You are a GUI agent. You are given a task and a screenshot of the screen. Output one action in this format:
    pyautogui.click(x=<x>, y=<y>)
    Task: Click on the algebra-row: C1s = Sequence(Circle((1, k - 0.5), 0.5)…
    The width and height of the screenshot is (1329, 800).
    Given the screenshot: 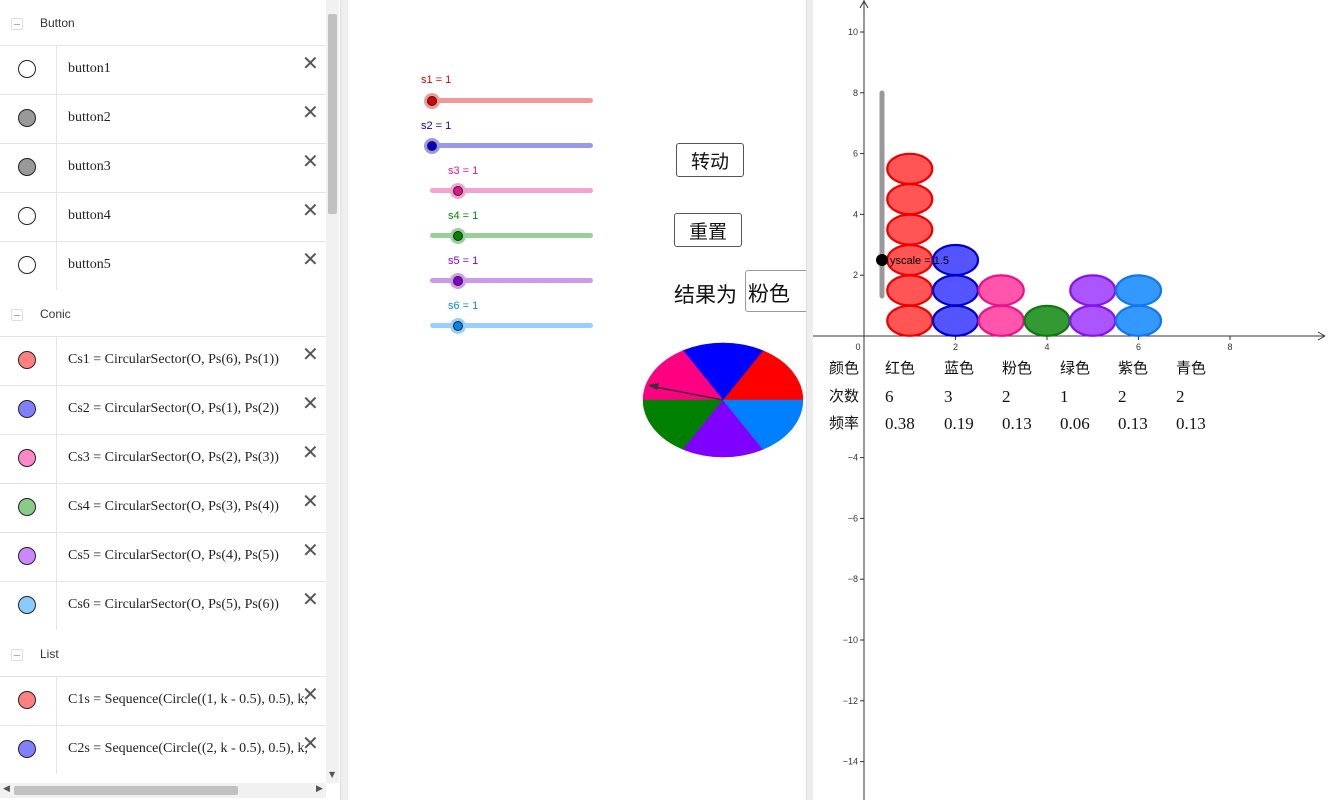 What is the action you would take?
    pyautogui.click(x=163, y=700)
    